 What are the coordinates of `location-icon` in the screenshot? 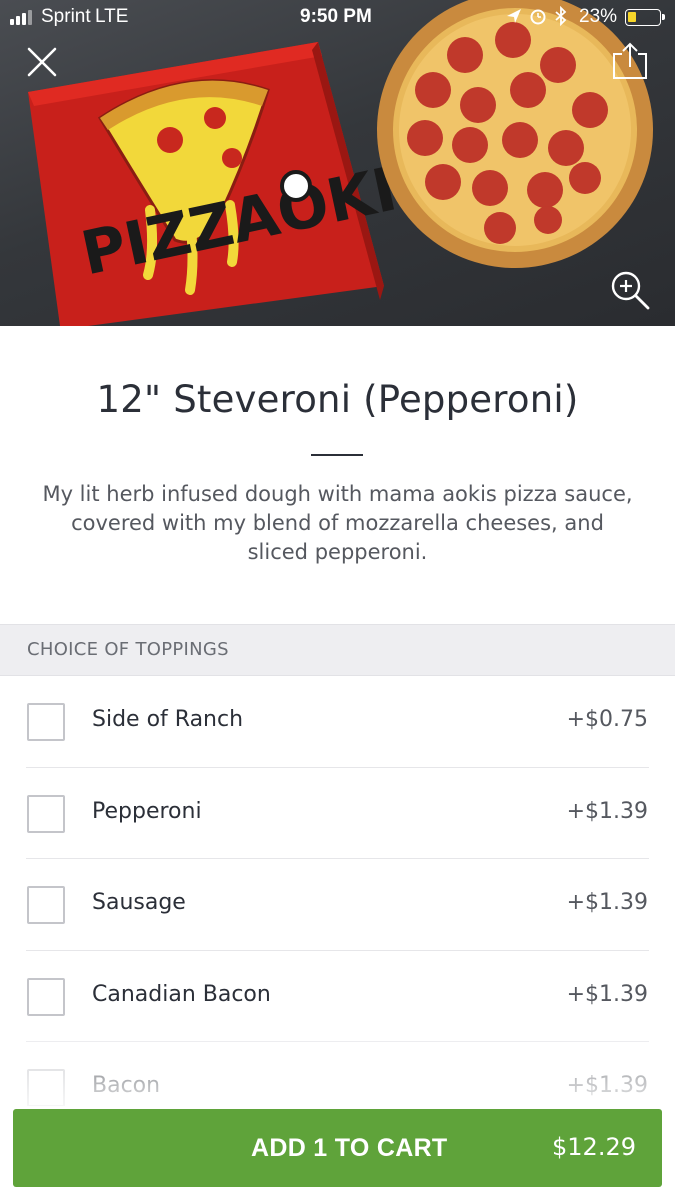 It's located at (514, 16).